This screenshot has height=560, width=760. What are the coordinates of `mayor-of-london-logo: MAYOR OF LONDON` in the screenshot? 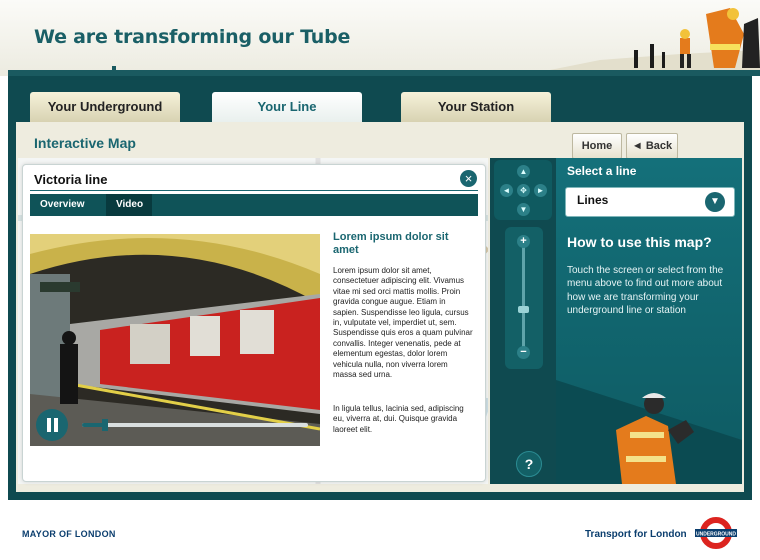 It's located at (69, 534).